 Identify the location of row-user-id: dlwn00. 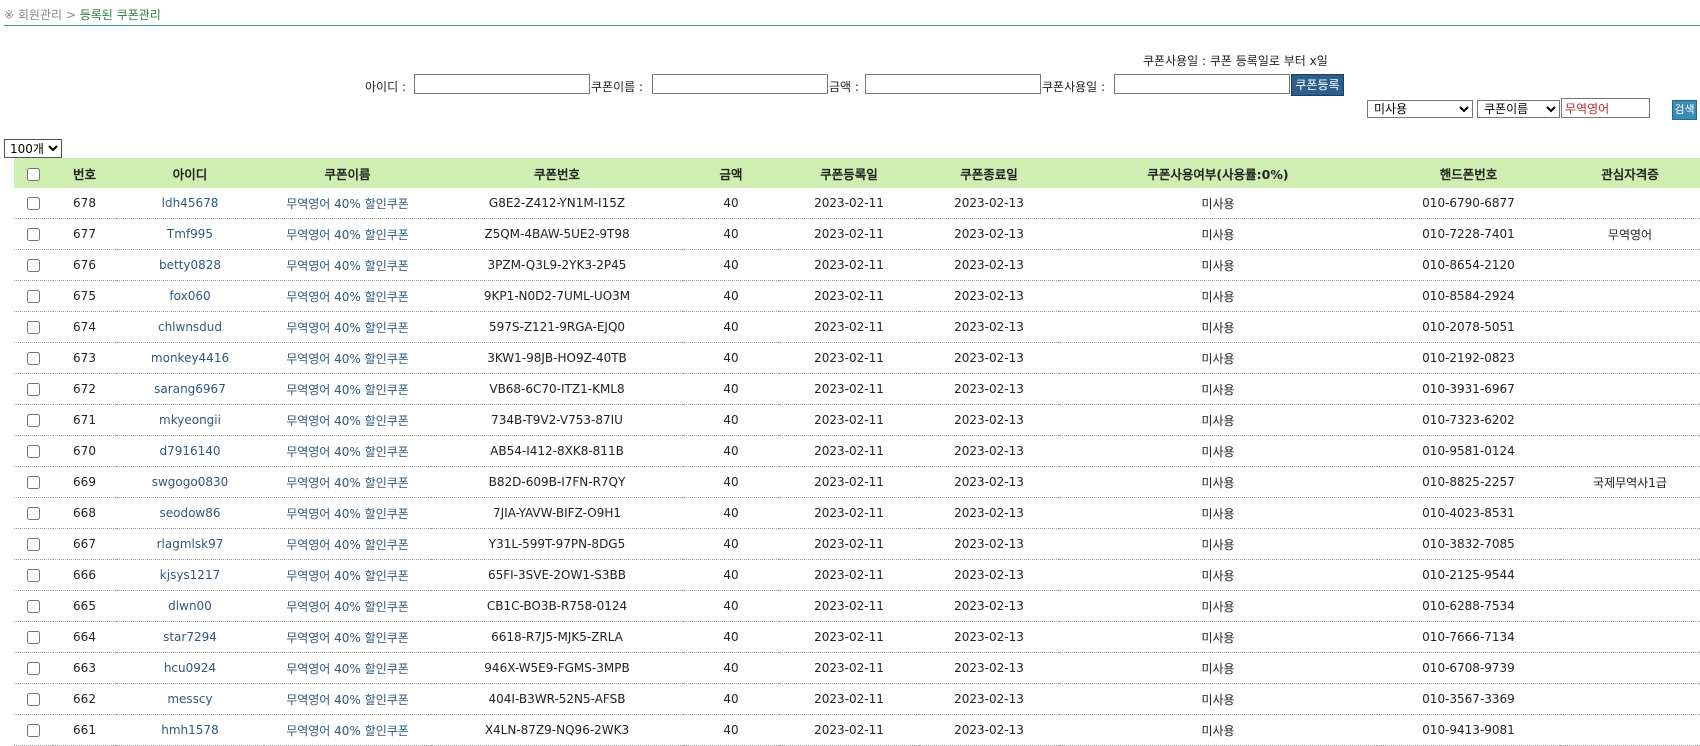
(190, 606).